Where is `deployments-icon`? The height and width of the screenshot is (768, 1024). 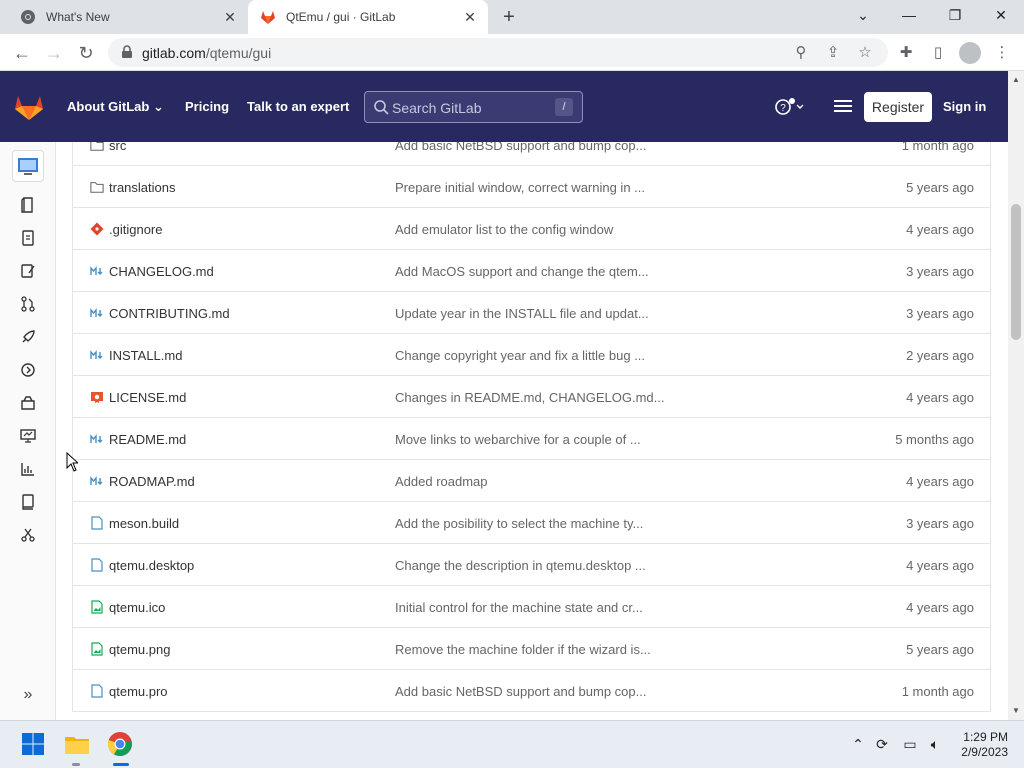 deployments-icon is located at coordinates (28, 370).